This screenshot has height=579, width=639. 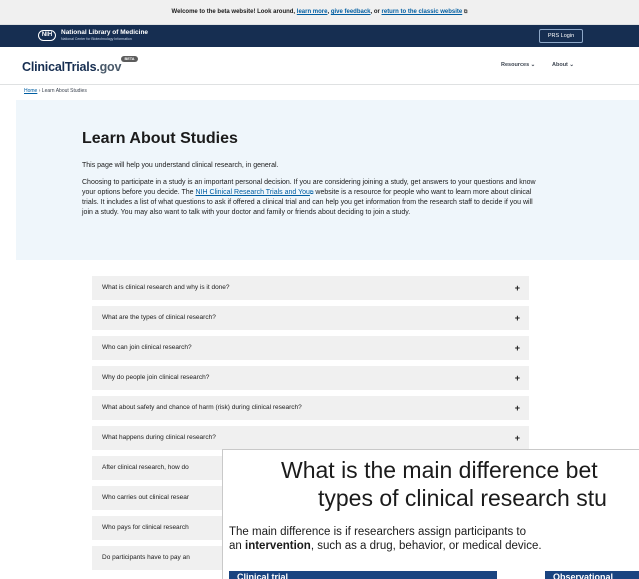 I want to click on overlay-heading-line-1: What is the main difference bet, so click(x=439, y=470).